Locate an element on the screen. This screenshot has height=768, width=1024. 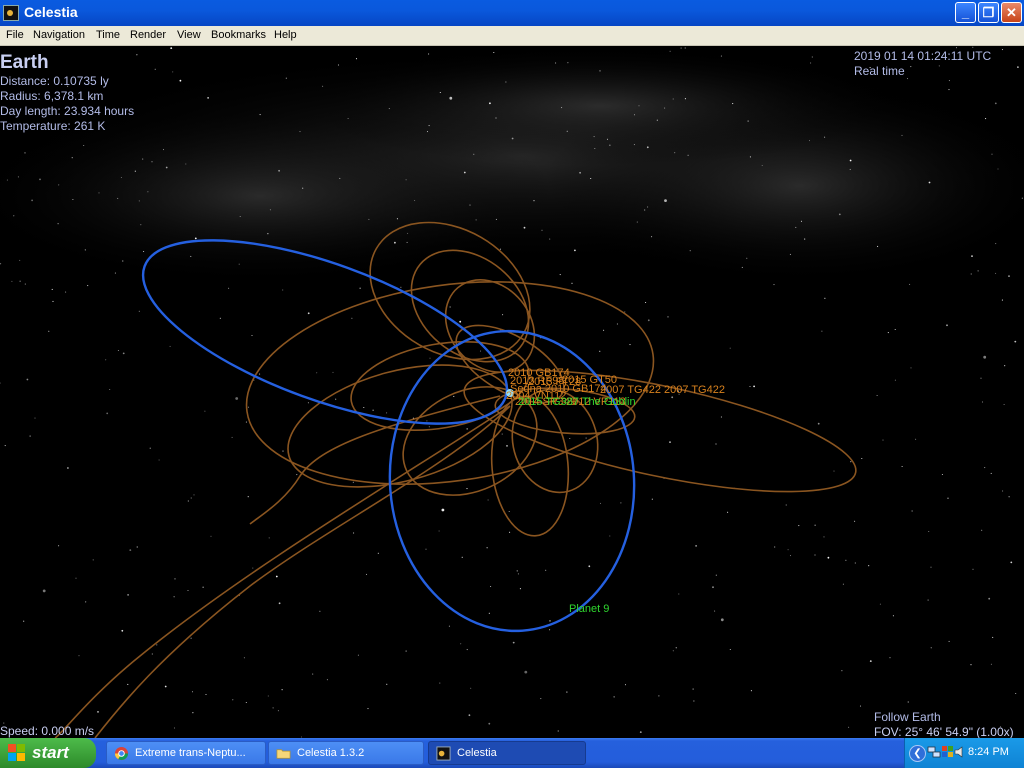
system-tray: ❮ 8:24 PM is located at coordinates (964, 753).